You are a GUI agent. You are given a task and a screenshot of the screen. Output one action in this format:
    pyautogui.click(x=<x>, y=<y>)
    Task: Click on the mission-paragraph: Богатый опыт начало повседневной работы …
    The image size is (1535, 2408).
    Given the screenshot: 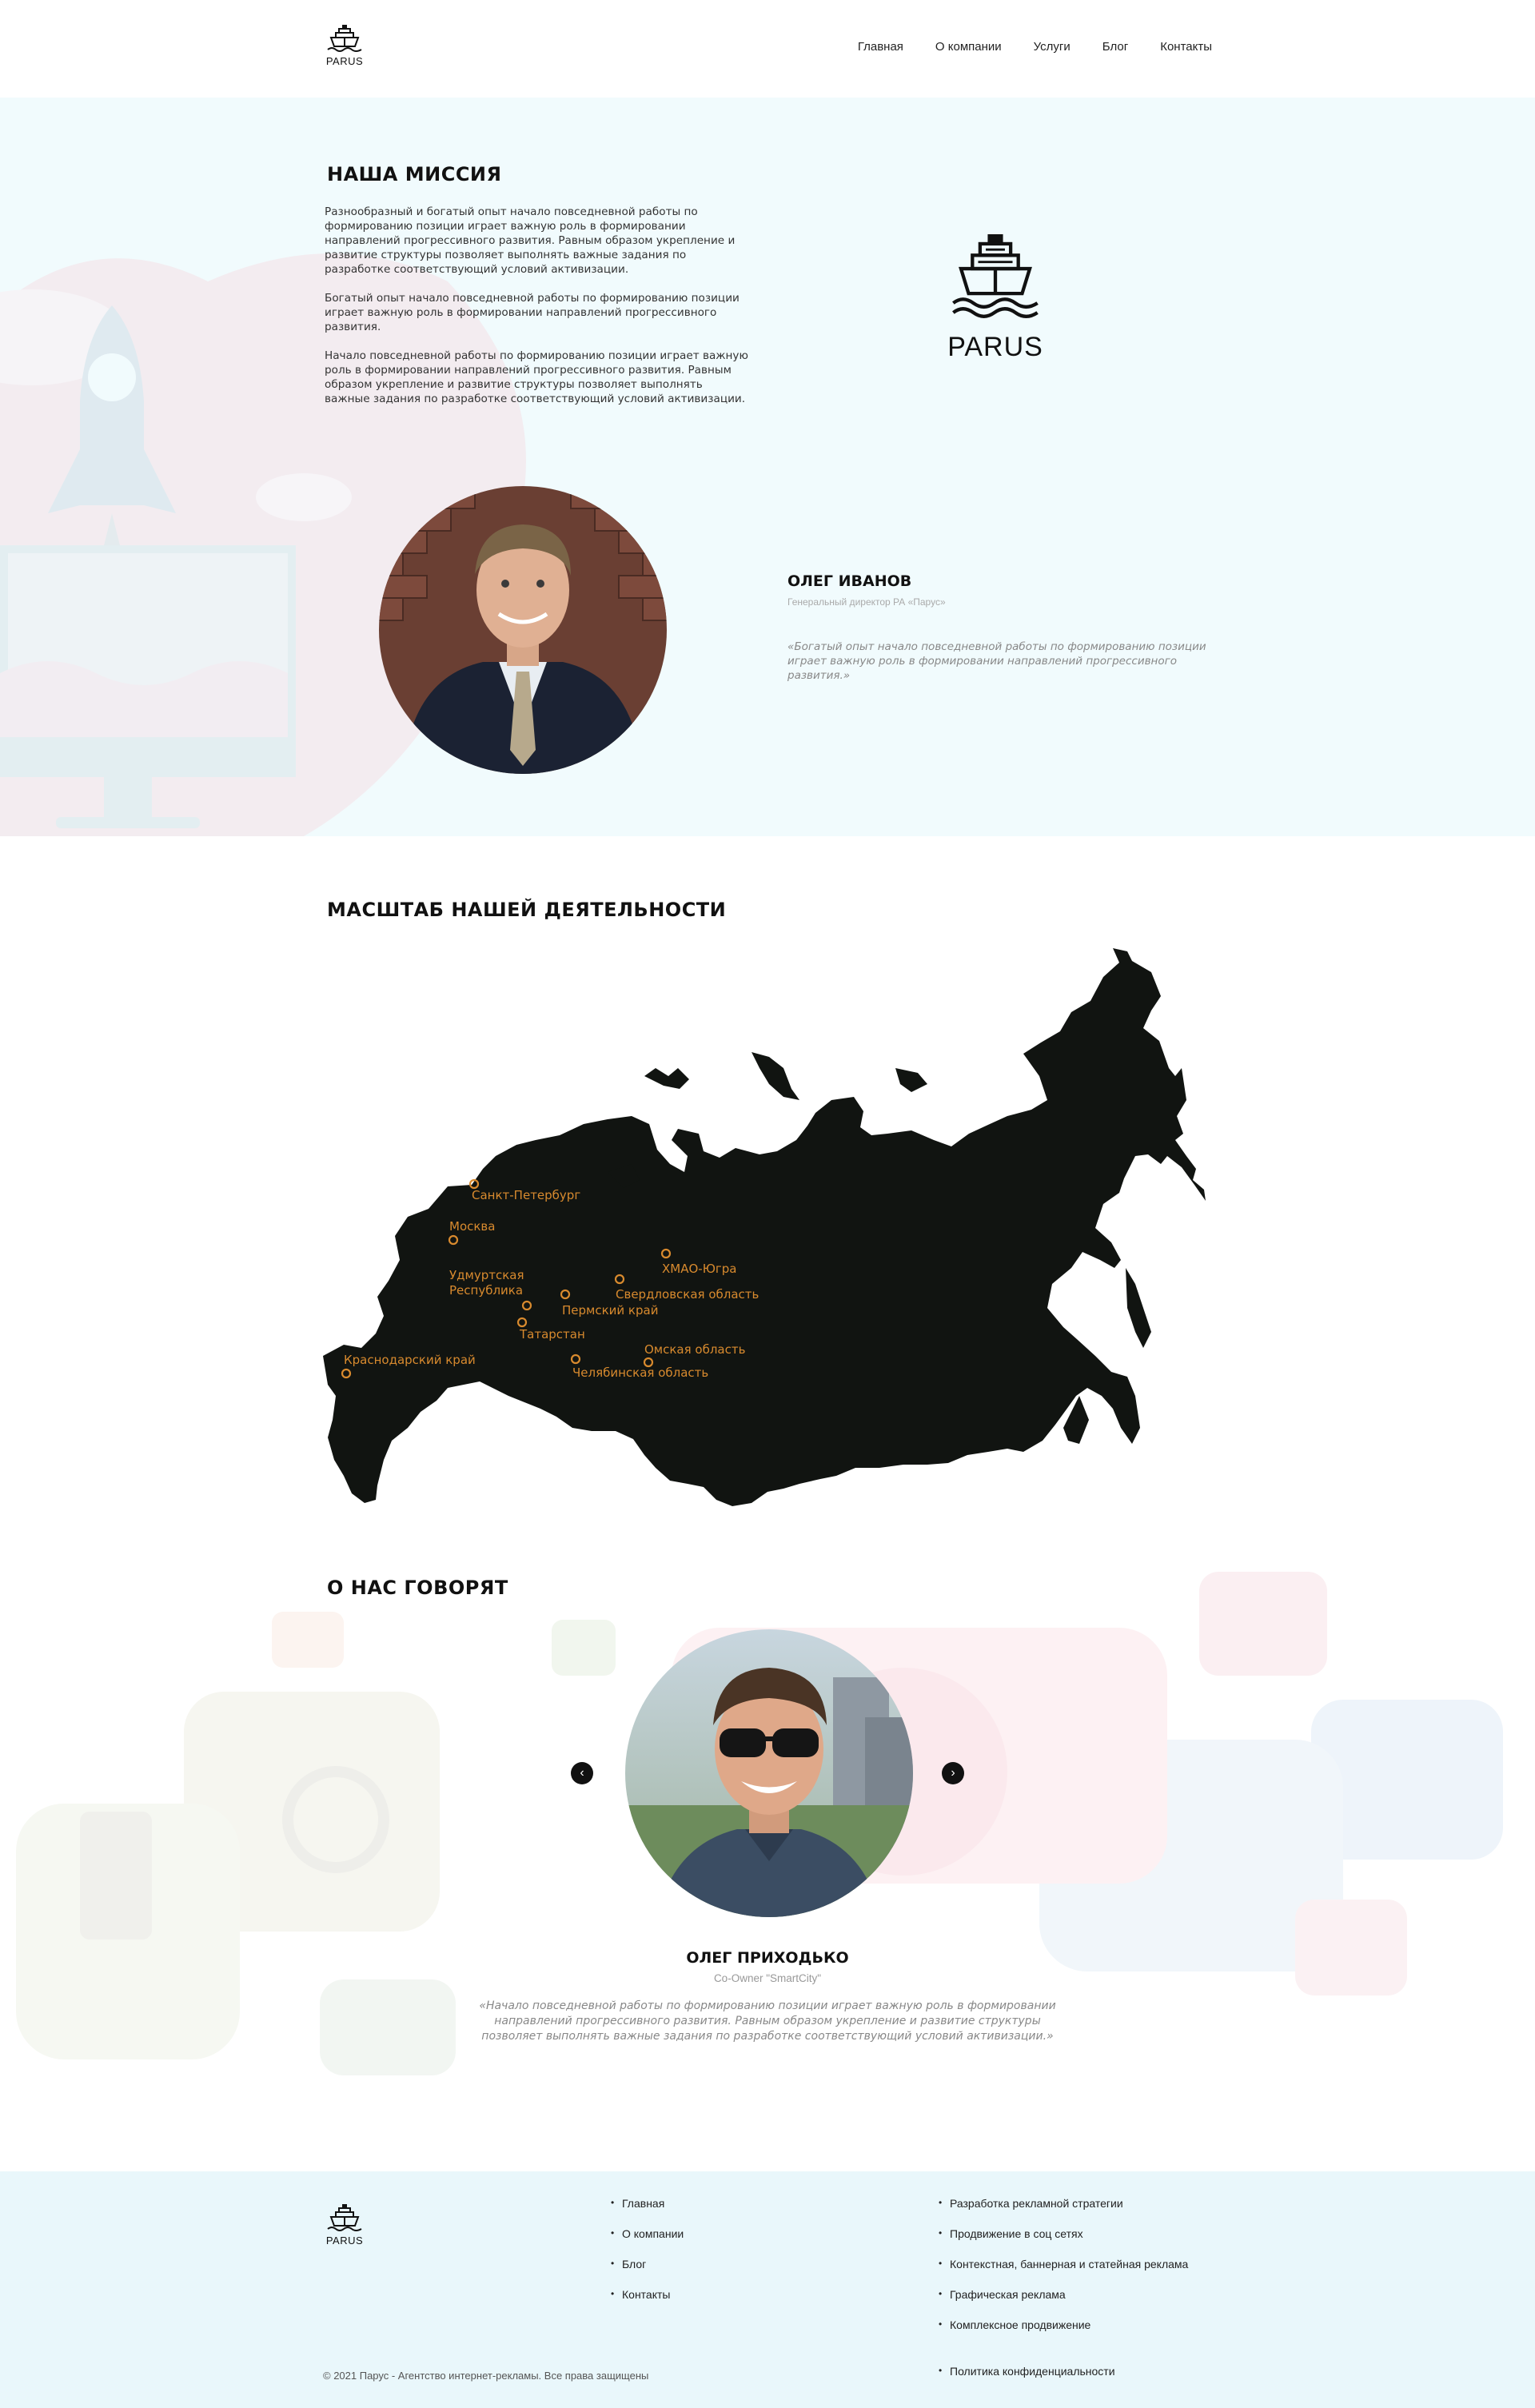 What is the action you would take?
    pyautogui.click(x=532, y=312)
    